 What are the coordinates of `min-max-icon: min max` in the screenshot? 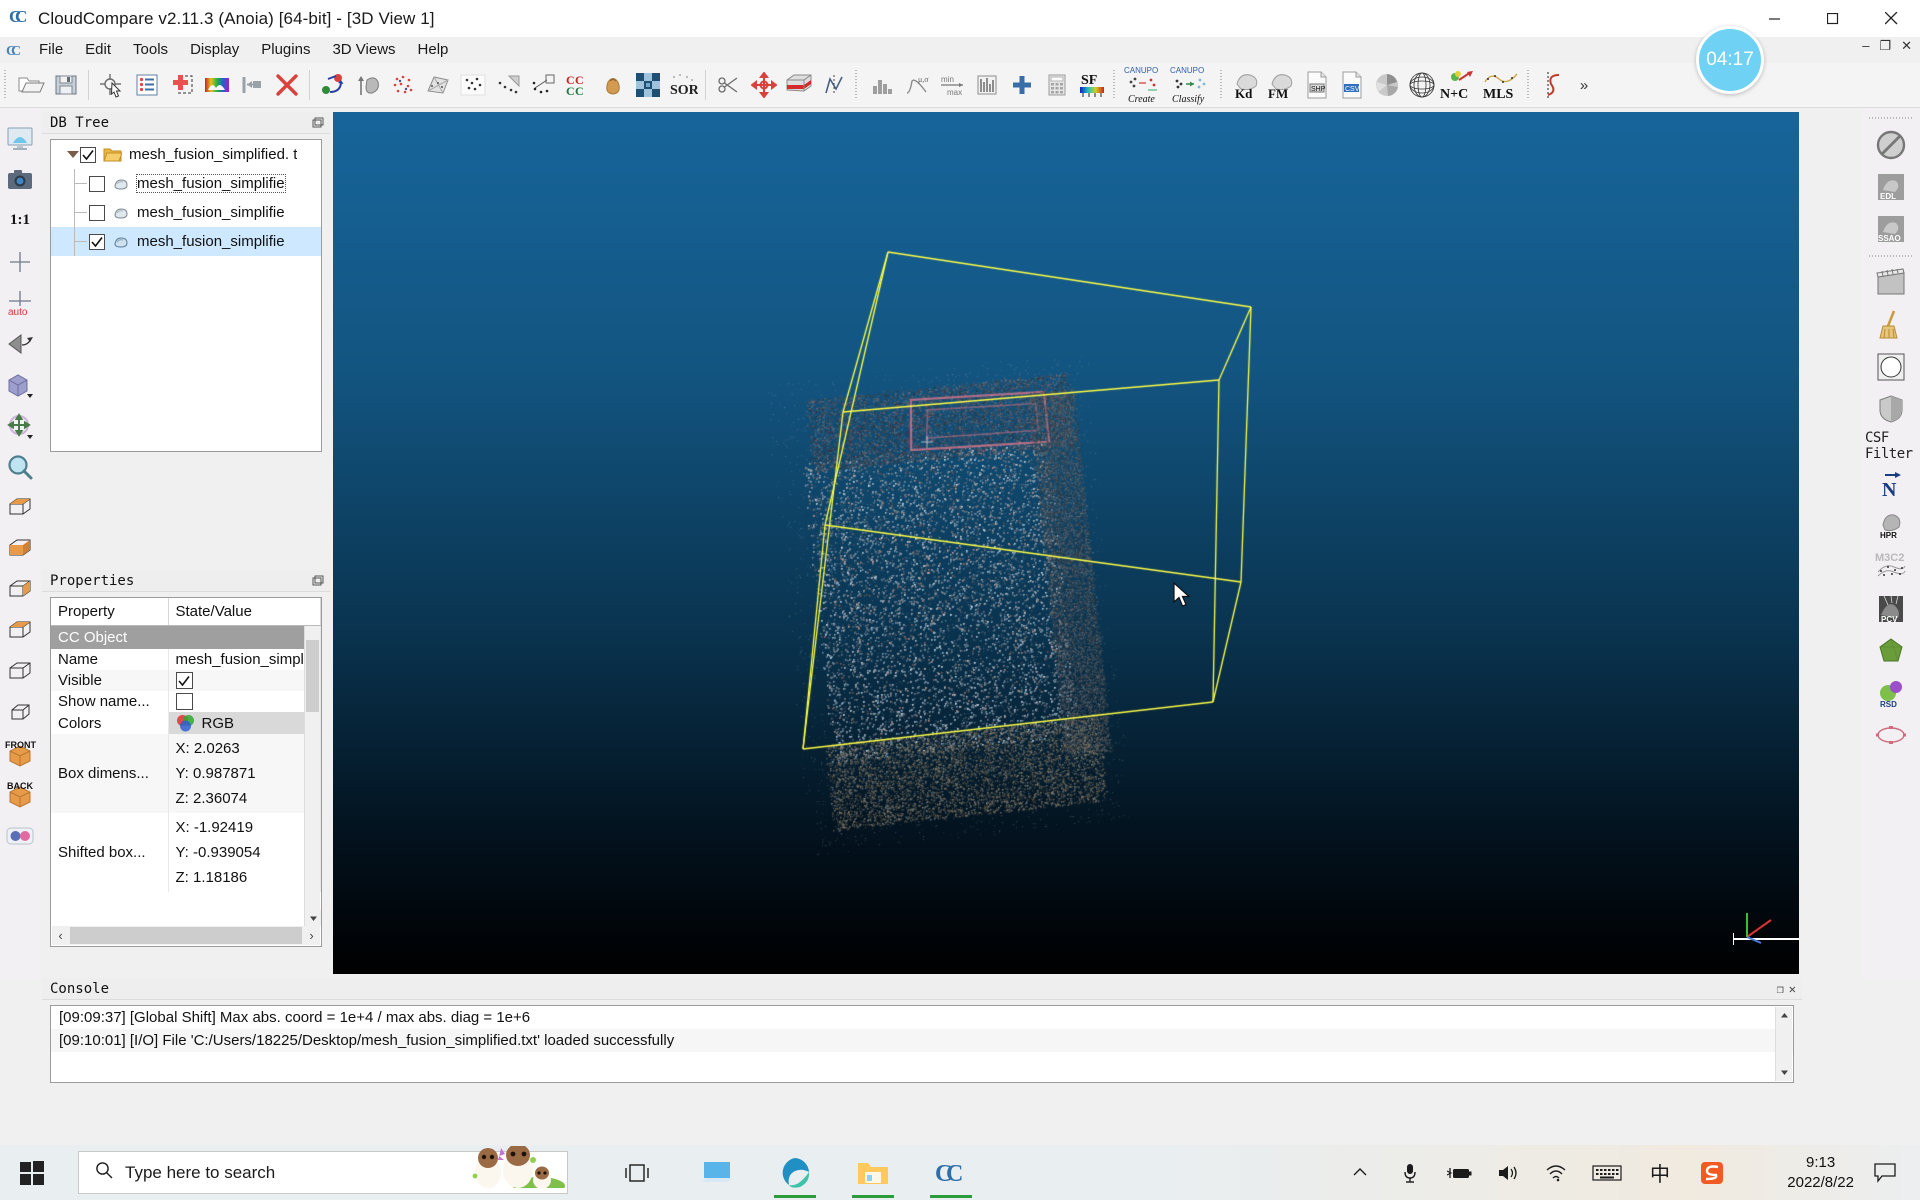 It's located at (951, 85).